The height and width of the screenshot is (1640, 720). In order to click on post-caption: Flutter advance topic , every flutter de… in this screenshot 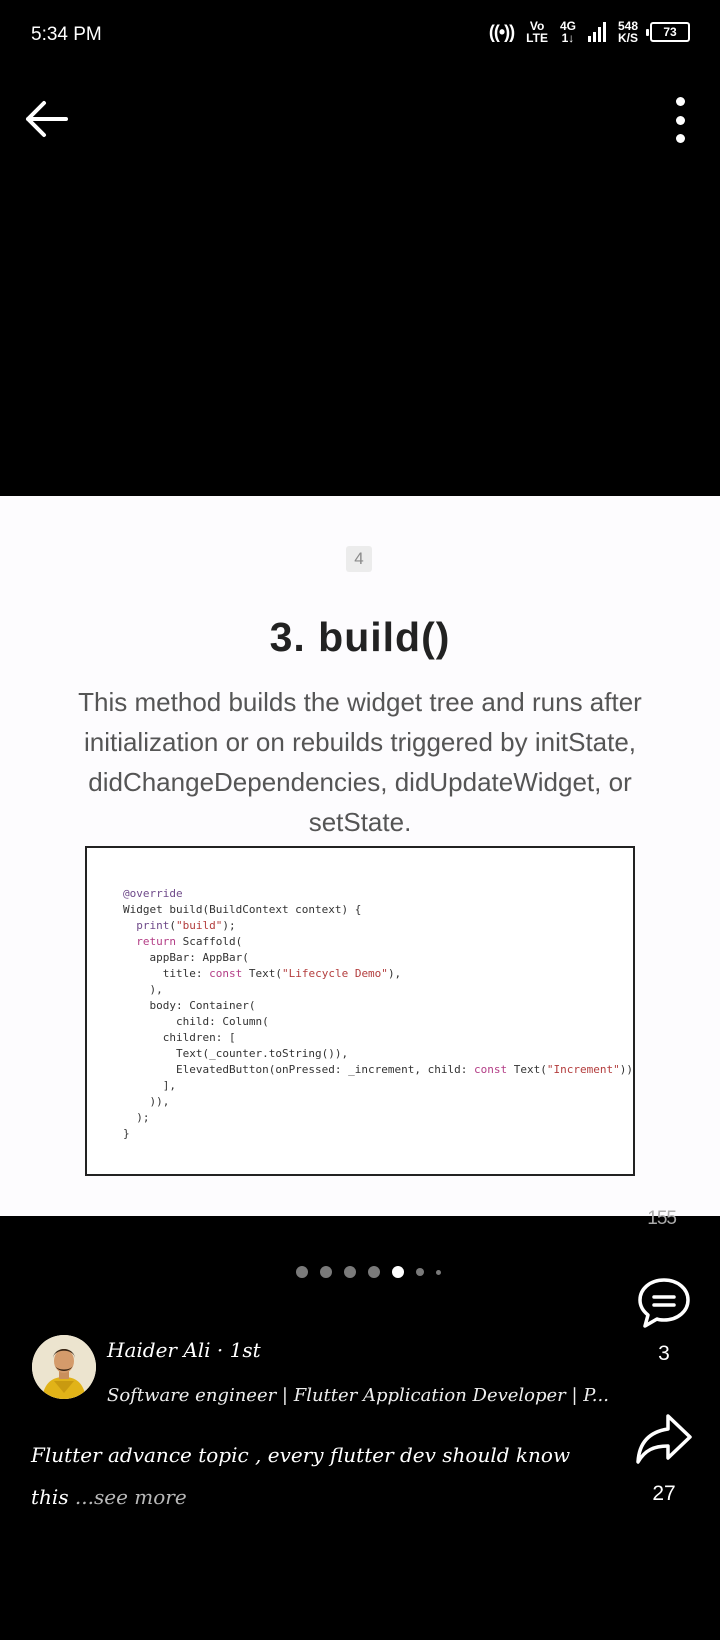, I will do `click(311, 1476)`.